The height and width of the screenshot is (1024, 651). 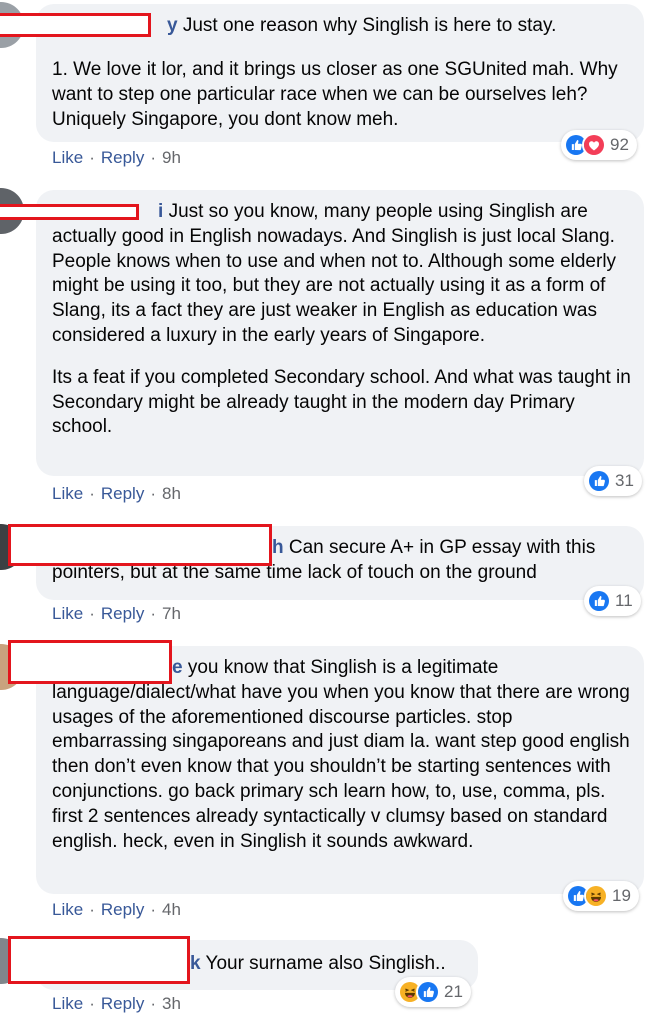 I want to click on timestamp: 4h, so click(x=171, y=909).